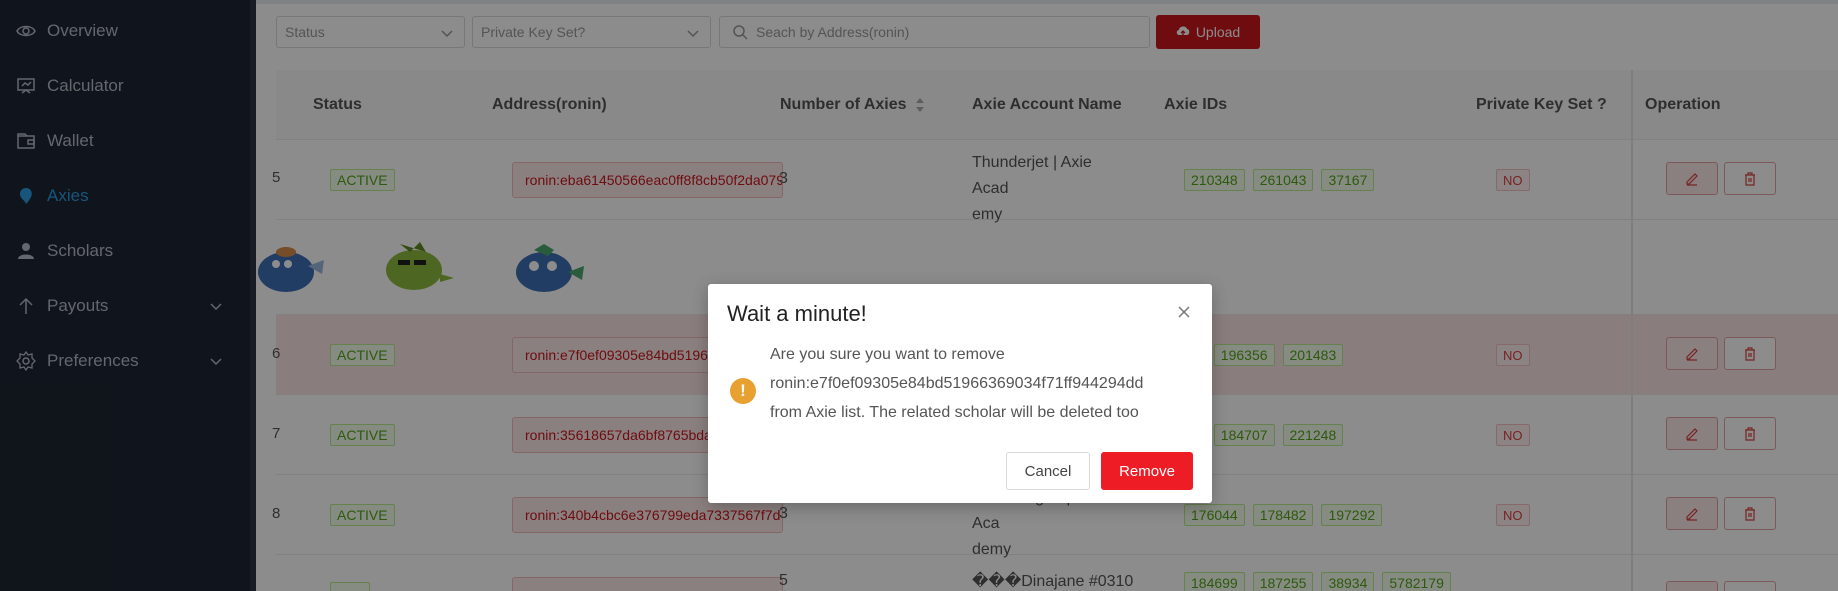 Image resolution: width=1838 pixels, height=591 pixels. I want to click on remove-button: Remove, so click(1147, 471).